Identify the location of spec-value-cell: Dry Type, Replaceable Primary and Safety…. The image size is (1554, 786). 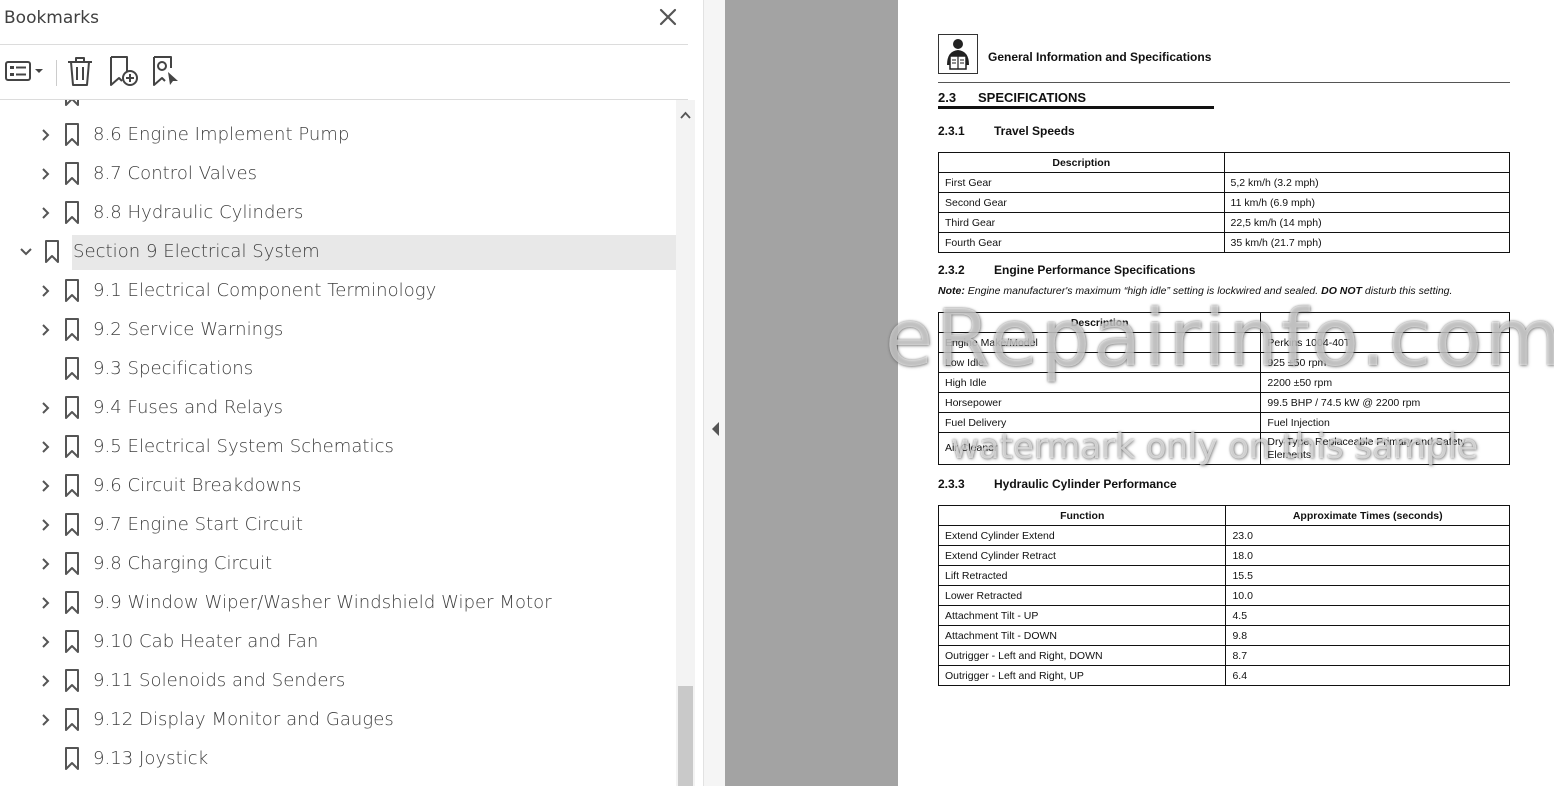
(1385, 448).